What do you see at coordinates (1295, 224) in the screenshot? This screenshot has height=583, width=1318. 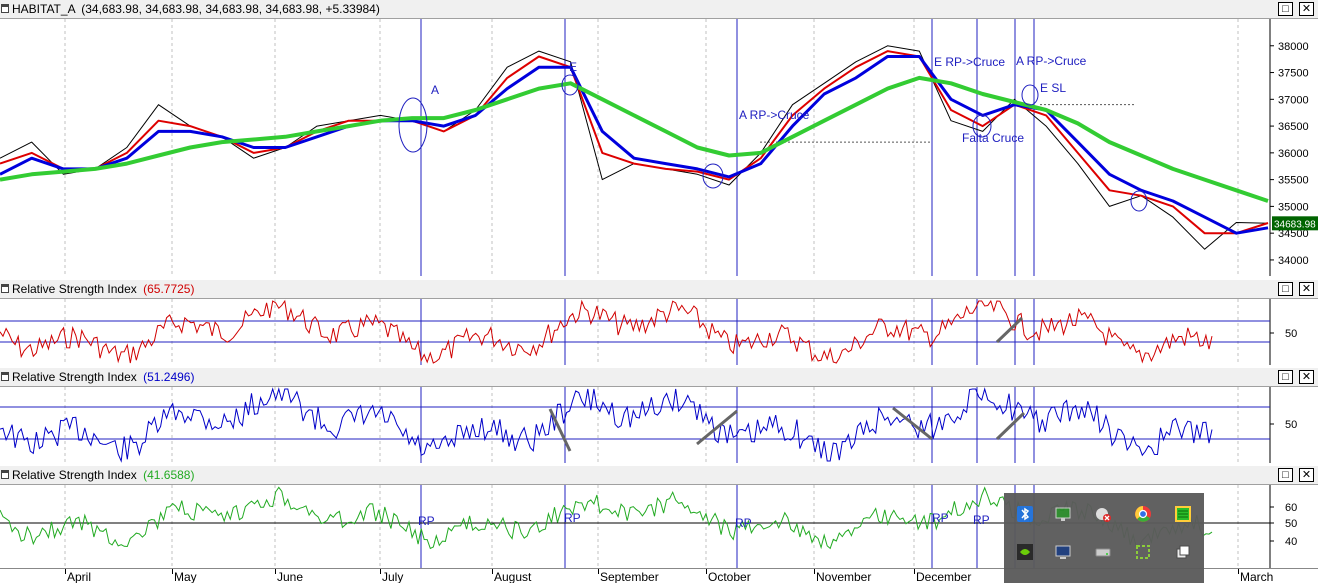 I see `last-price-label: 34683.98` at bounding box center [1295, 224].